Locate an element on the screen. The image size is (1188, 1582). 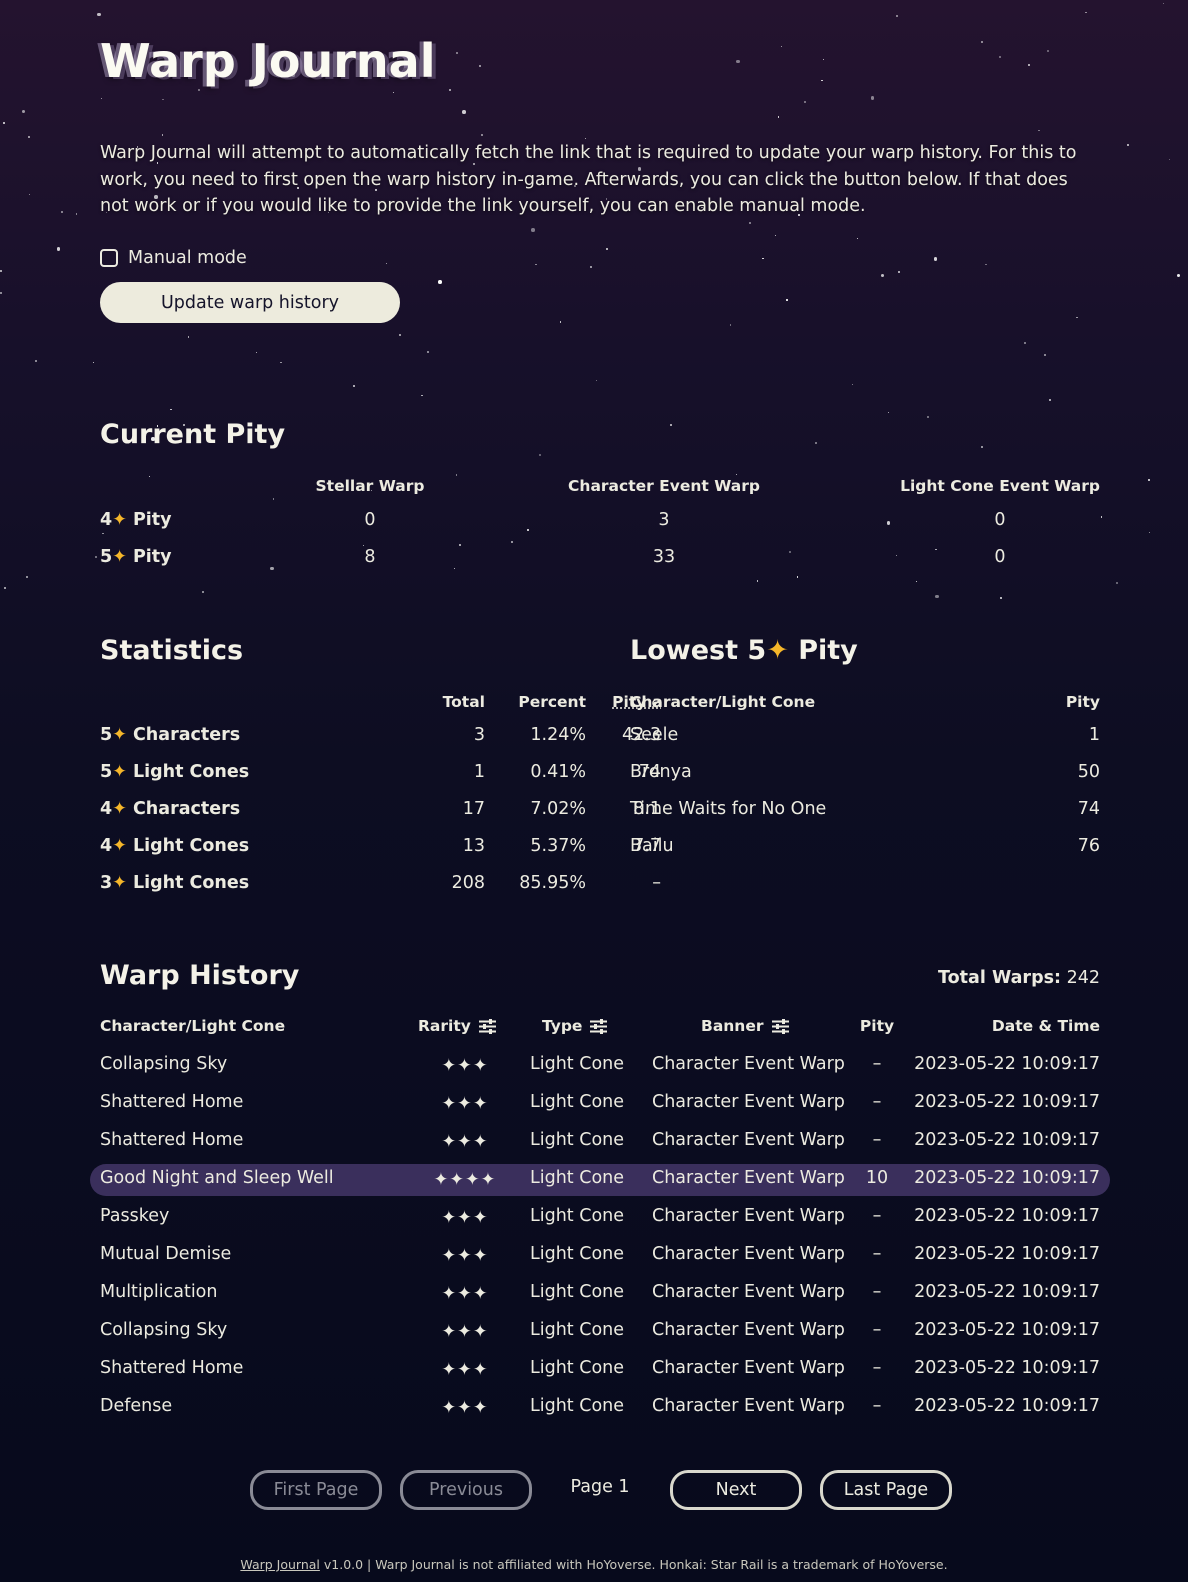
warp-history-heading: Warp History is located at coordinates (200, 975).